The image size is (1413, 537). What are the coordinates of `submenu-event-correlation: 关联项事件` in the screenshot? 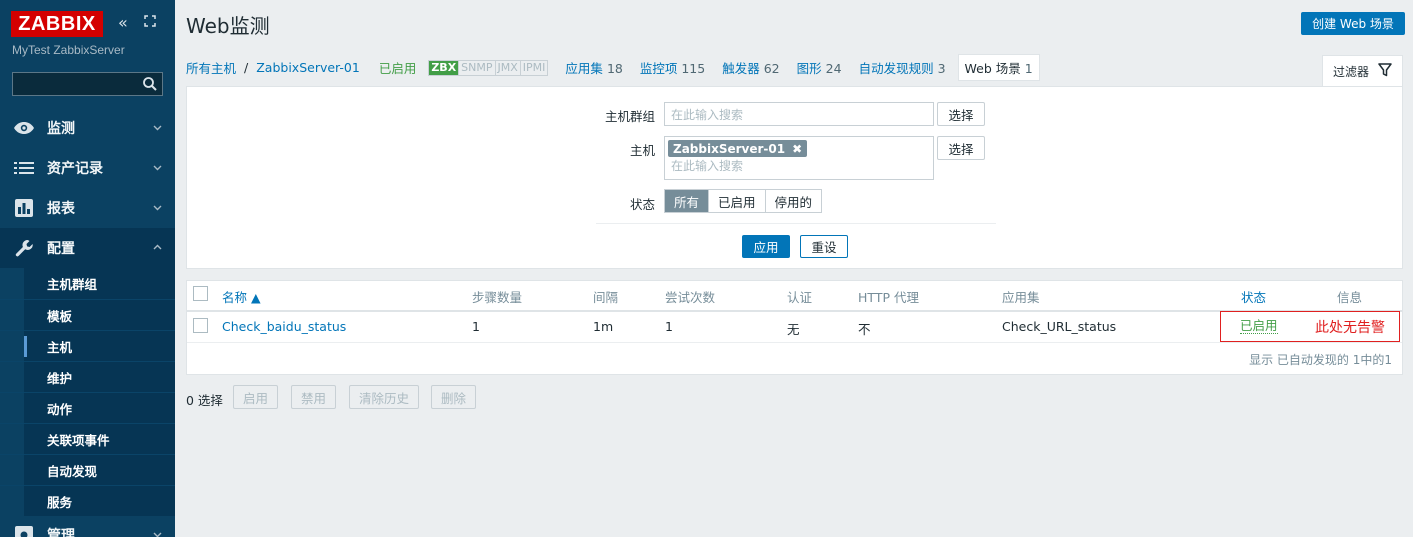 It's located at (87, 438).